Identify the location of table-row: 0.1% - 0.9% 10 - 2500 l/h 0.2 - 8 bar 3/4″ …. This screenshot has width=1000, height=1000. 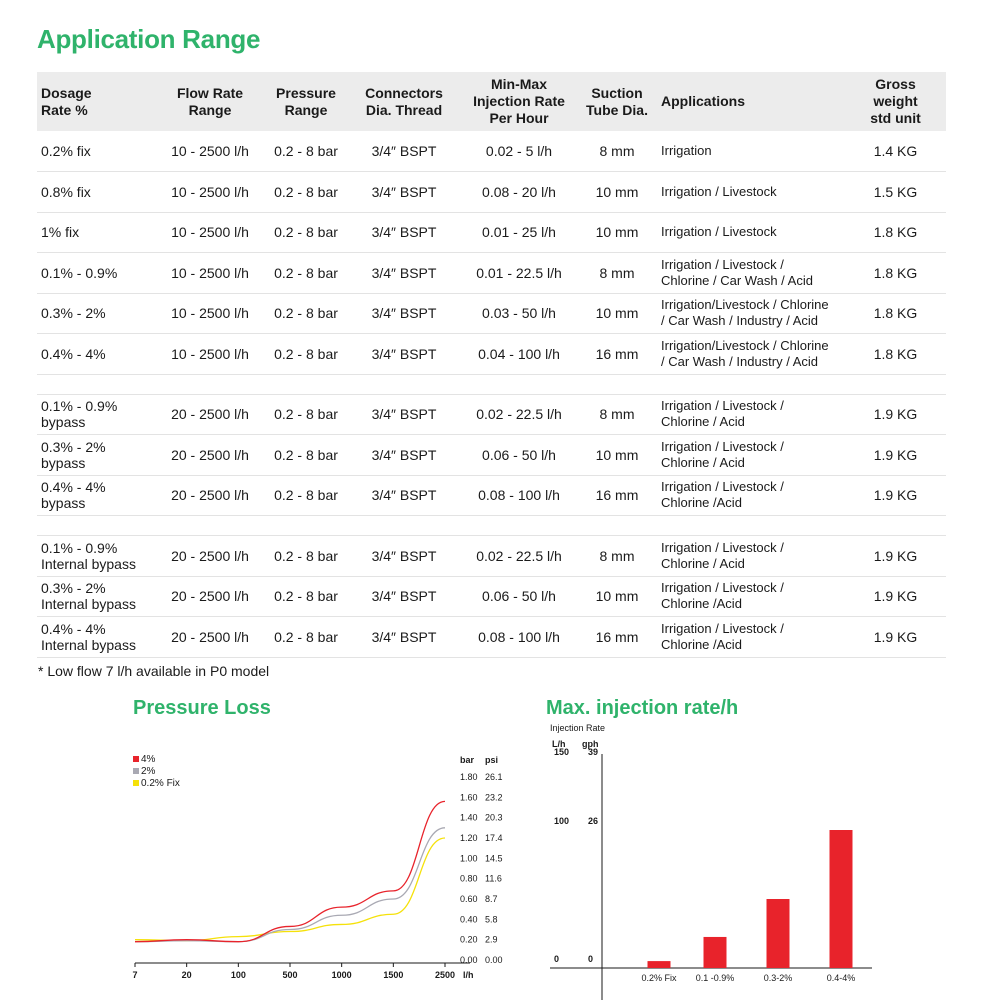
(491, 273).